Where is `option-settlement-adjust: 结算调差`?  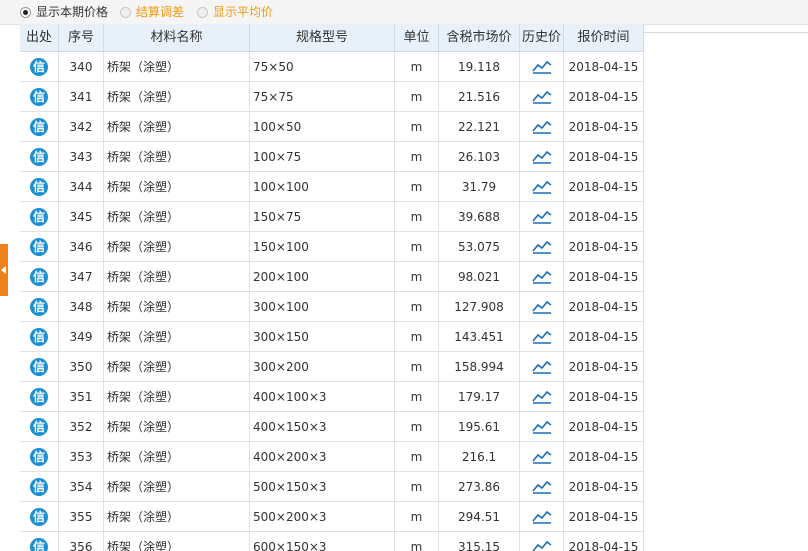 option-settlement-adjust: 结算调差 is located at coordinates (152, 12).